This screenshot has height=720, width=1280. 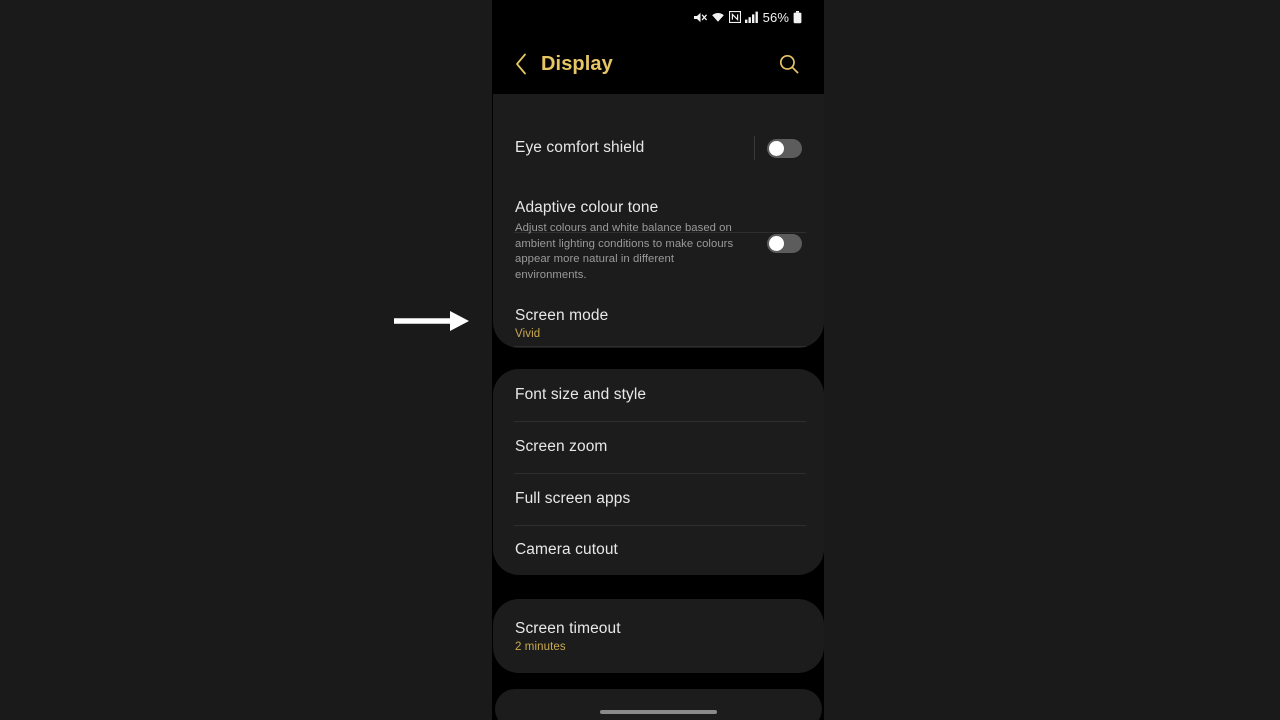 I want to click on settings-card-screen-timeout: Screen timeout 2 minutes, so click(x=658, y=636).